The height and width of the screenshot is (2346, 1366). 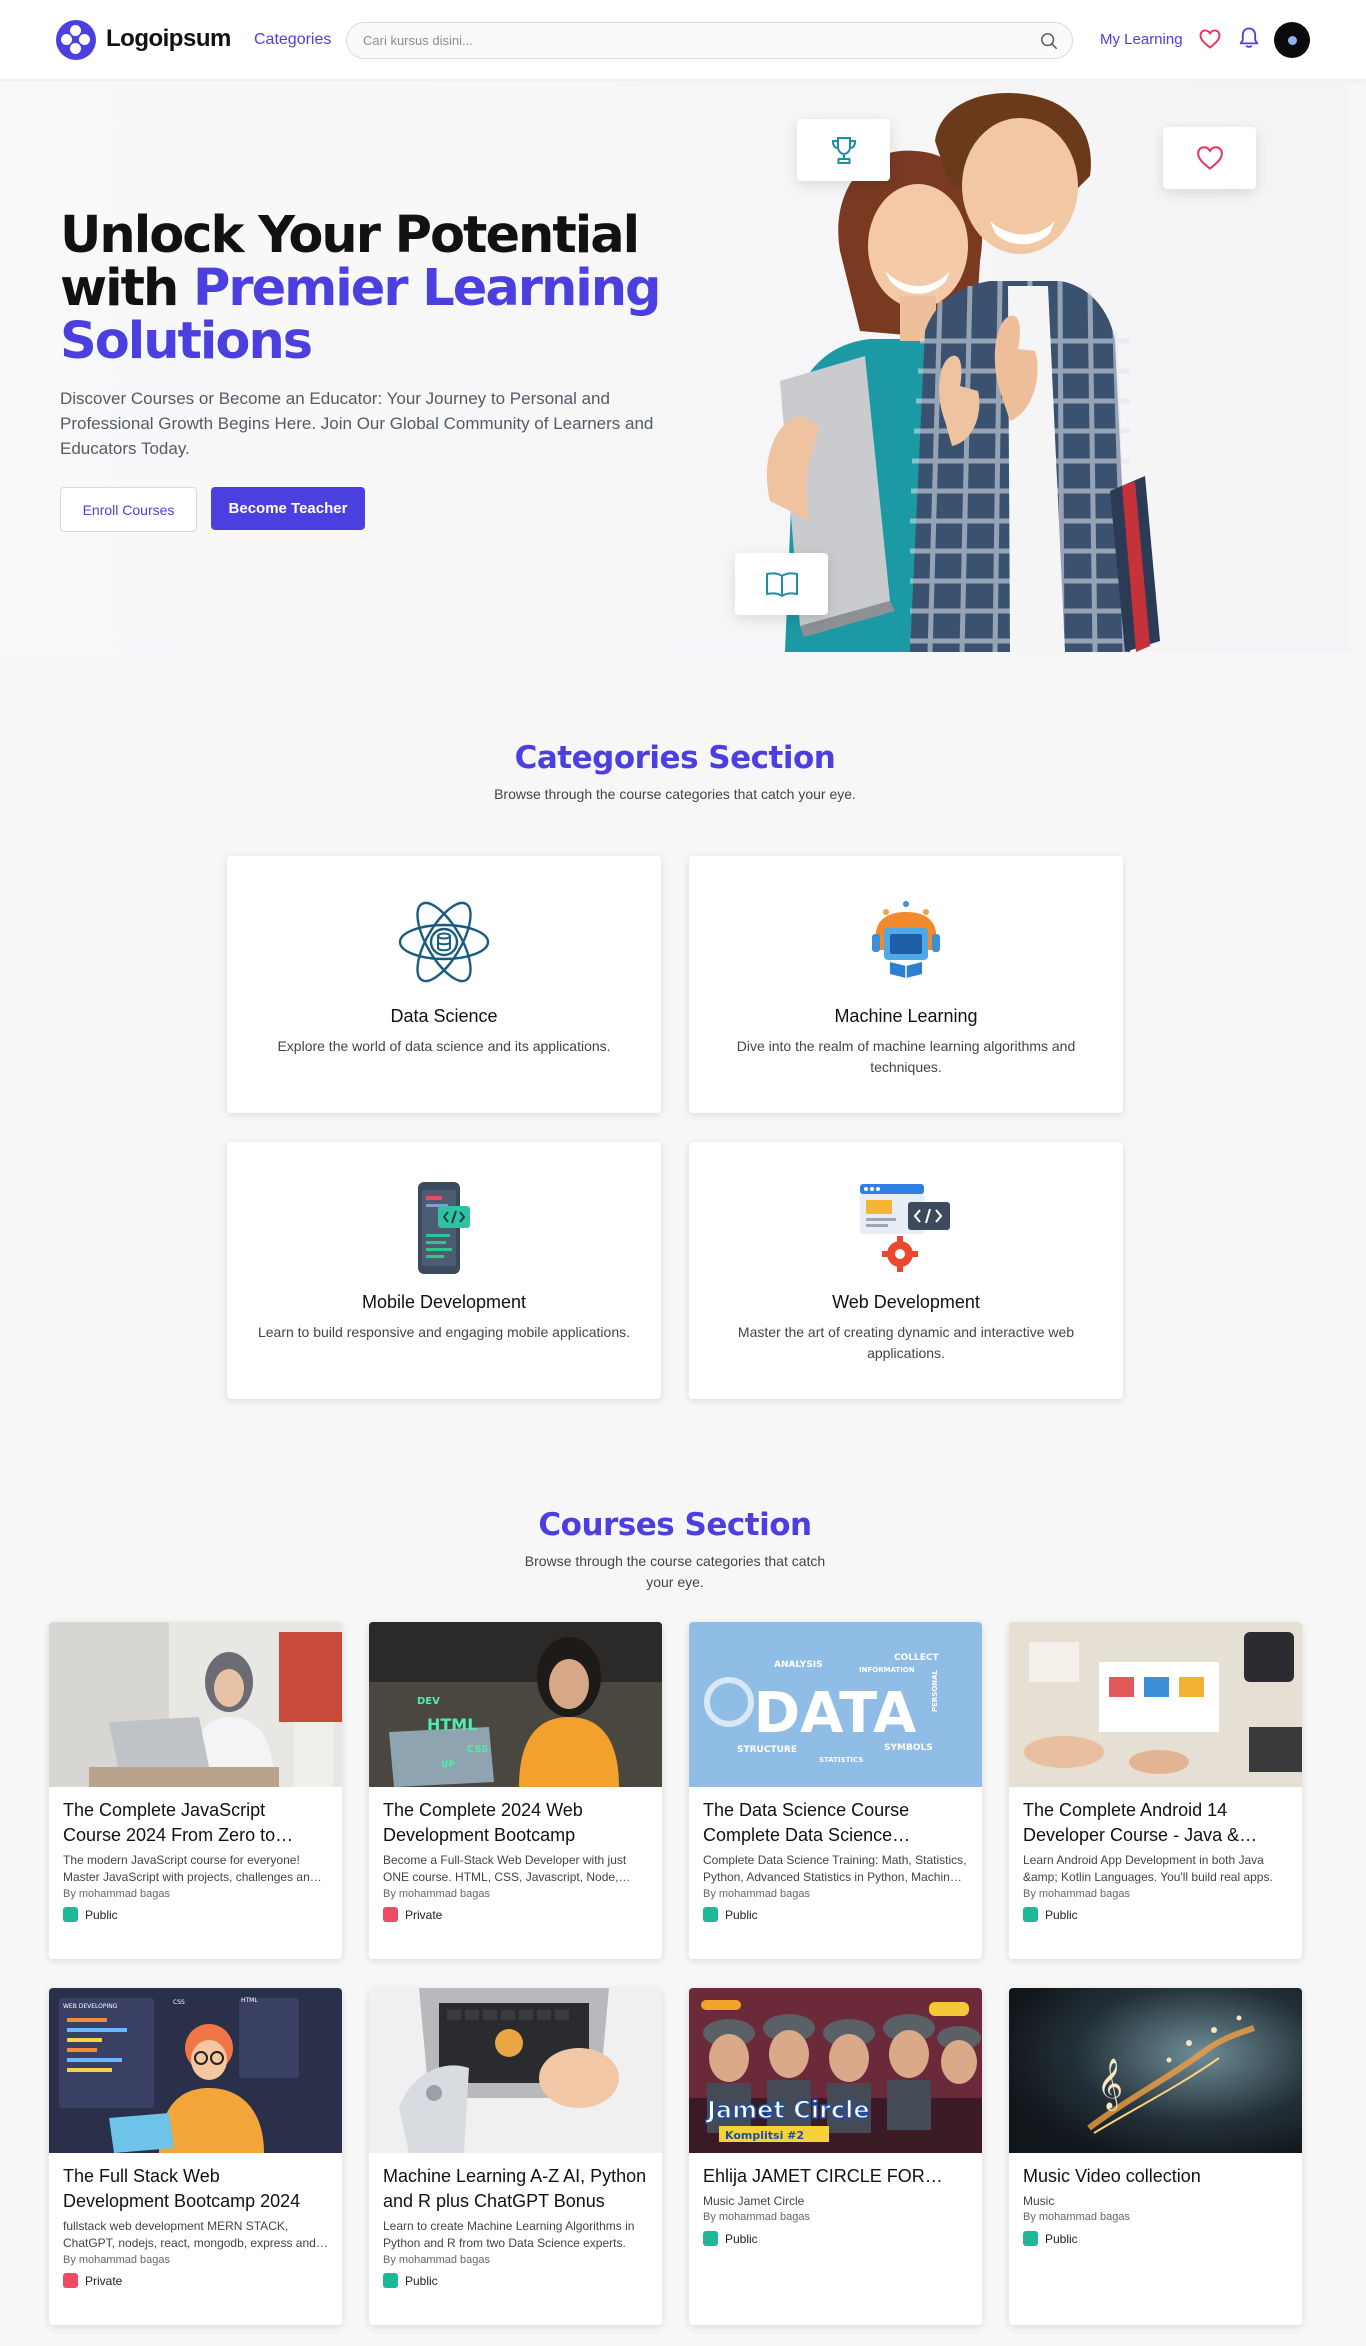 I want to click on svg-text: UP, so click(x=448, y=1765).